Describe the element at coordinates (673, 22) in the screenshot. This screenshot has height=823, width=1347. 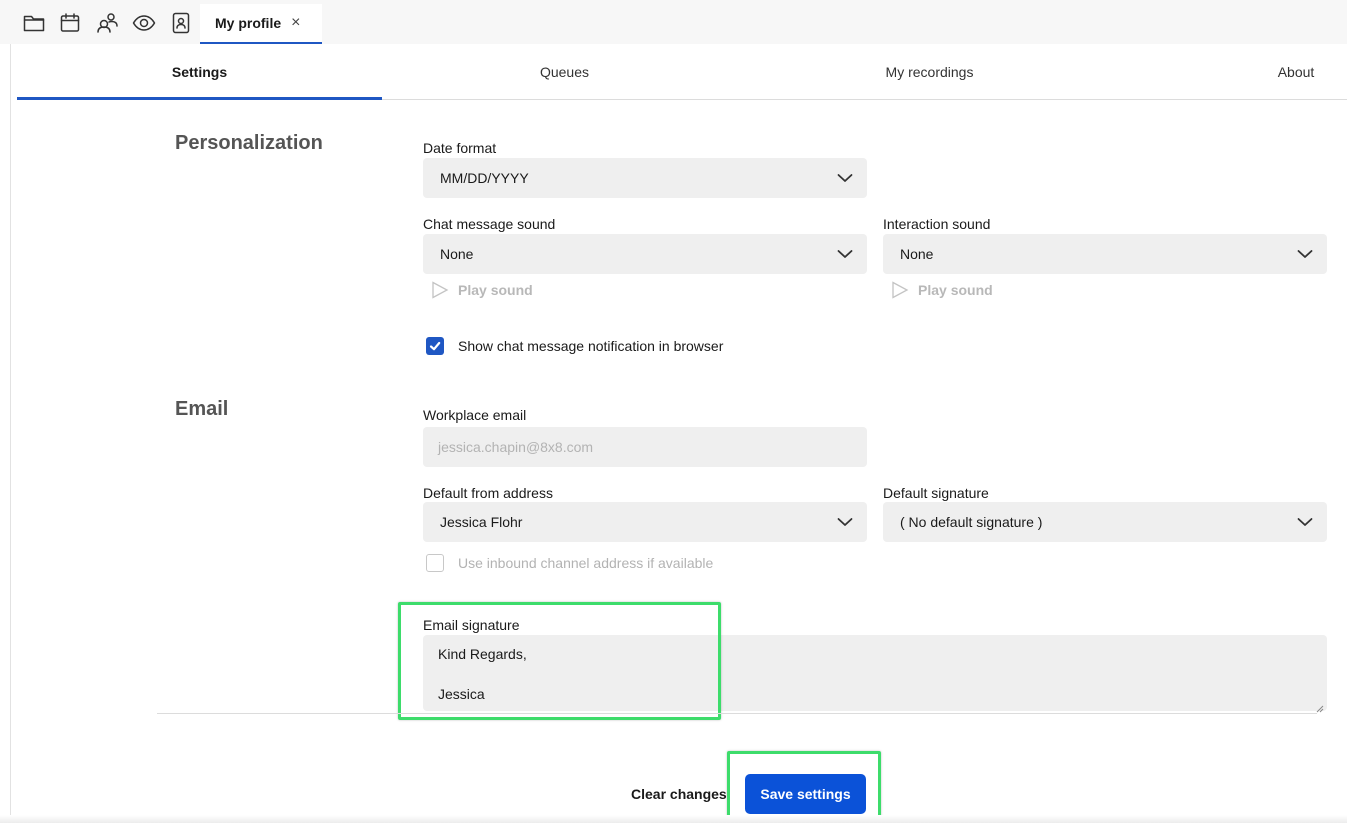
I see `top-bar: My profile ×` at that location.